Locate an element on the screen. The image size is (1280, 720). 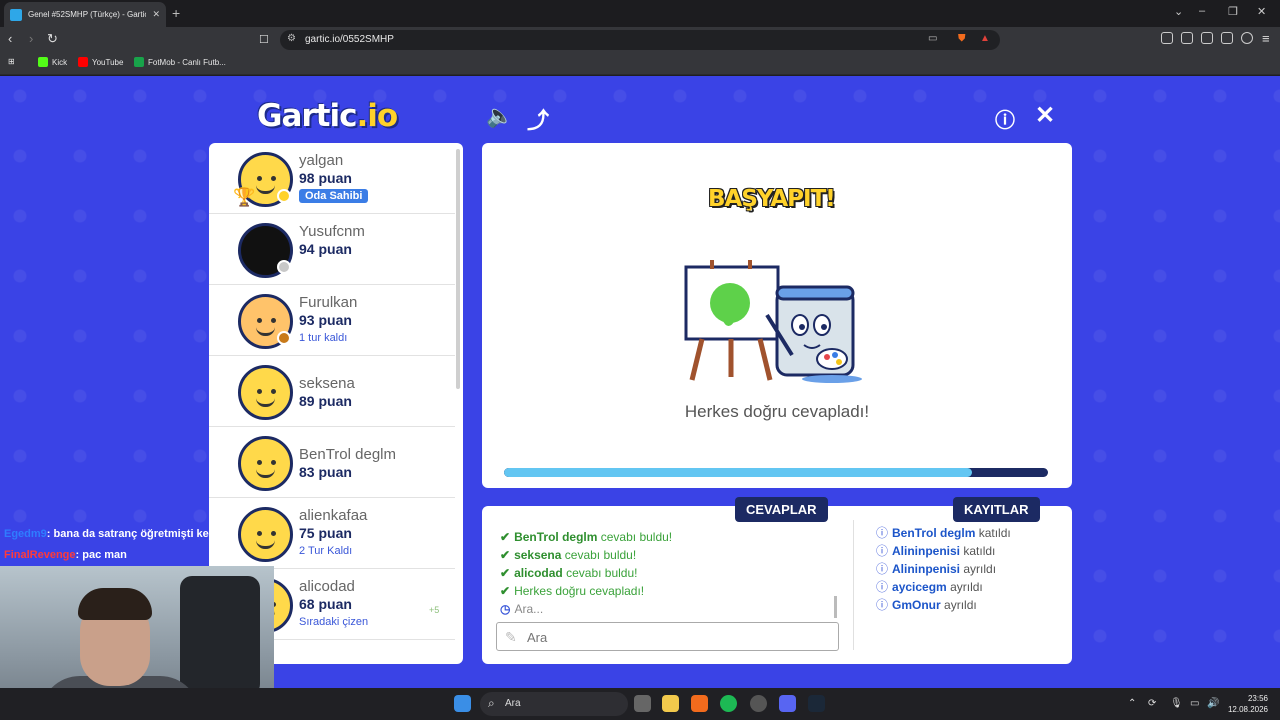
answer-input-box: ✎ is located at coordinates (667, 636).